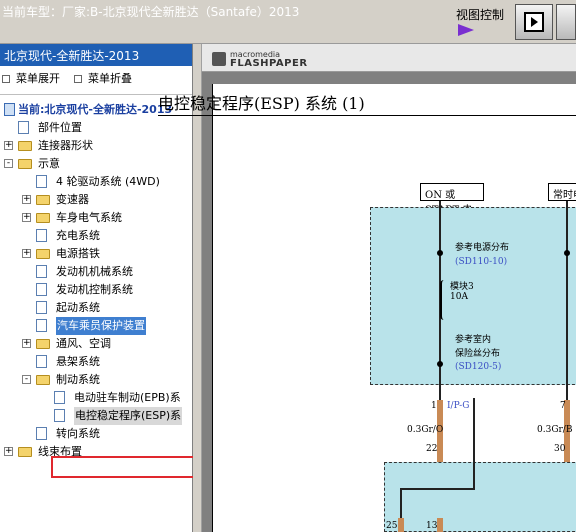  Describe the element at coordinates (367, 115) in the screenshot. I see `title-rule` at that location.